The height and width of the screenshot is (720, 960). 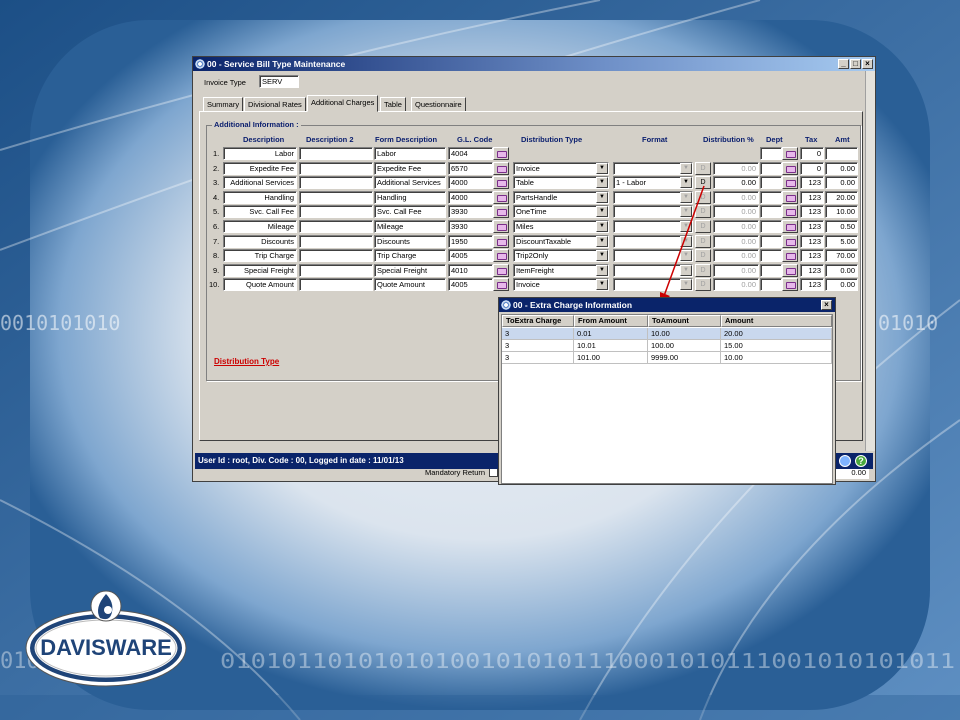 What do you see at coordinates (260, 168) in the screenshot?
I see `description-field: Expedite Fee` at bounding box center [260, 168].